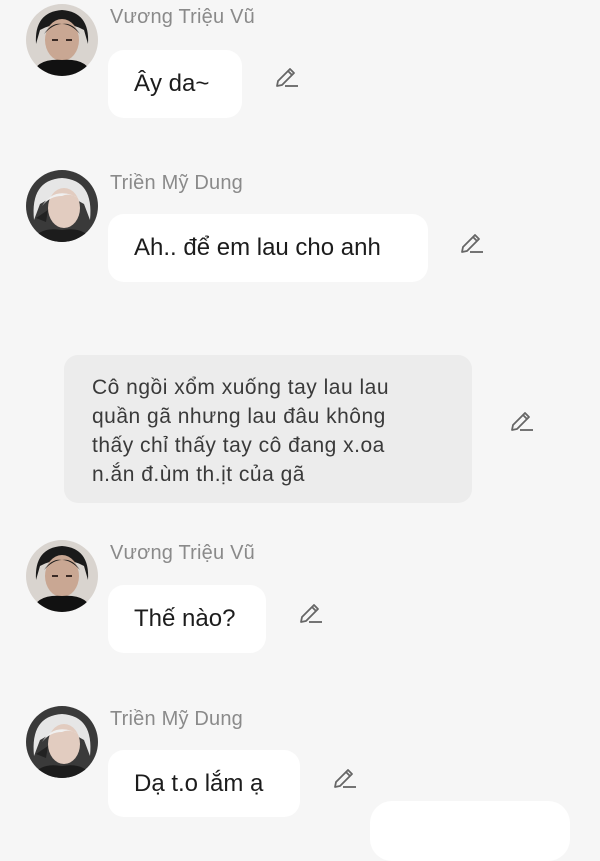 This screenshot has height=861, width=600. What do you see at coordinates (239, 416) in the screenshot?
I see `narration-line: quần gã nhưng lau đâu không` at bounding box center [239, 416].